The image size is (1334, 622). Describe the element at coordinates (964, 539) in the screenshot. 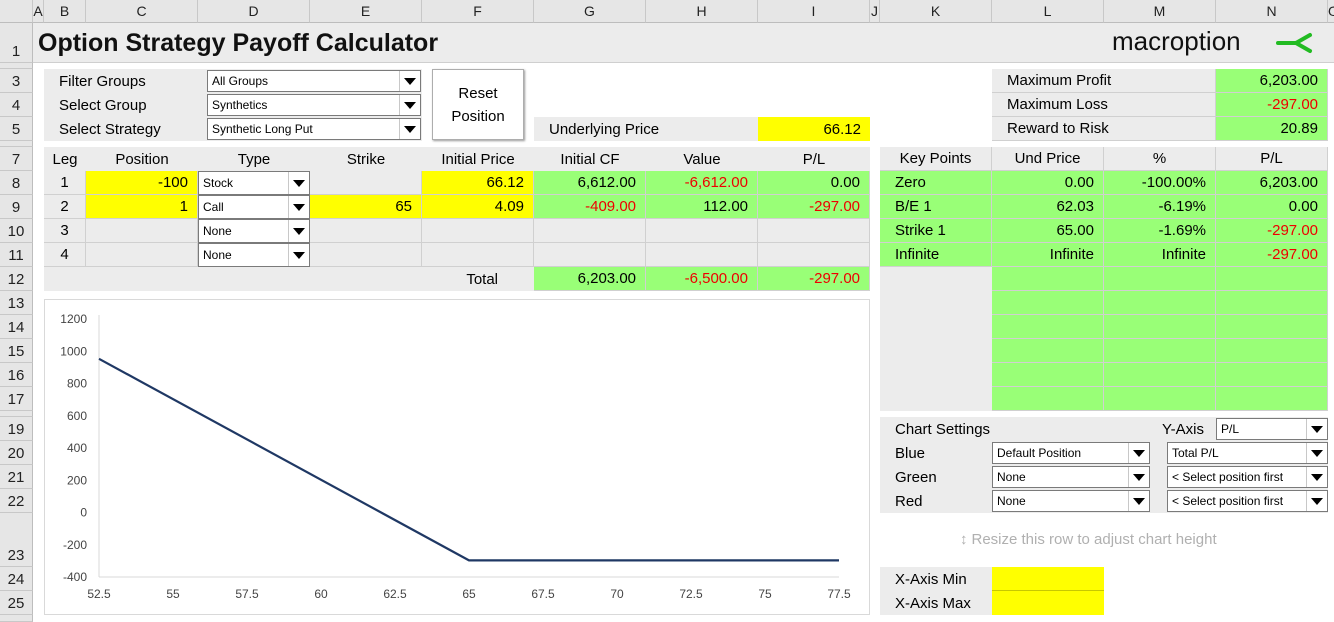

I see `resize-arrows-icon: ↕` at that location.